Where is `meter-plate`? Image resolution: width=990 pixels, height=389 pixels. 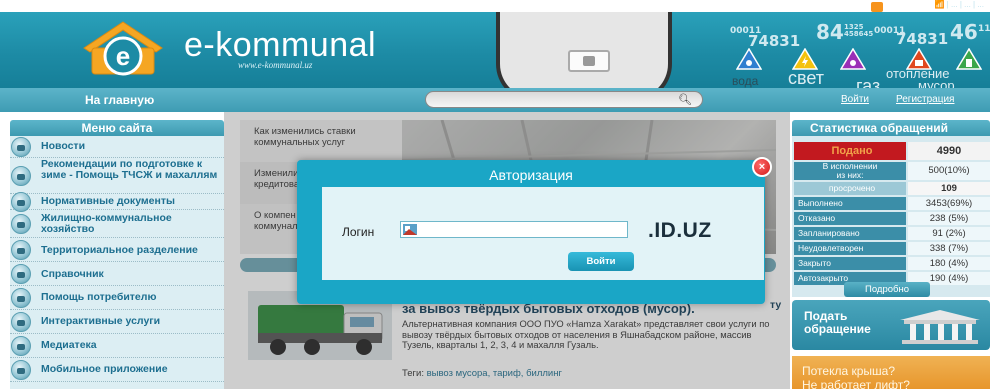 meter-plate is located at coordinates (589, 61).